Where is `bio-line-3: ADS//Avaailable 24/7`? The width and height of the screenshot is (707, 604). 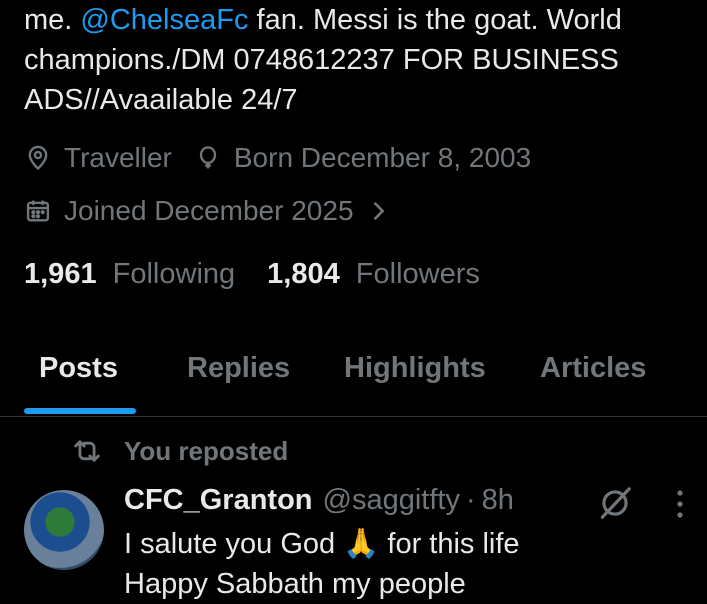 bio-line-3: ADS//Avaailable 24/7 is located at coordinates (161, 100).